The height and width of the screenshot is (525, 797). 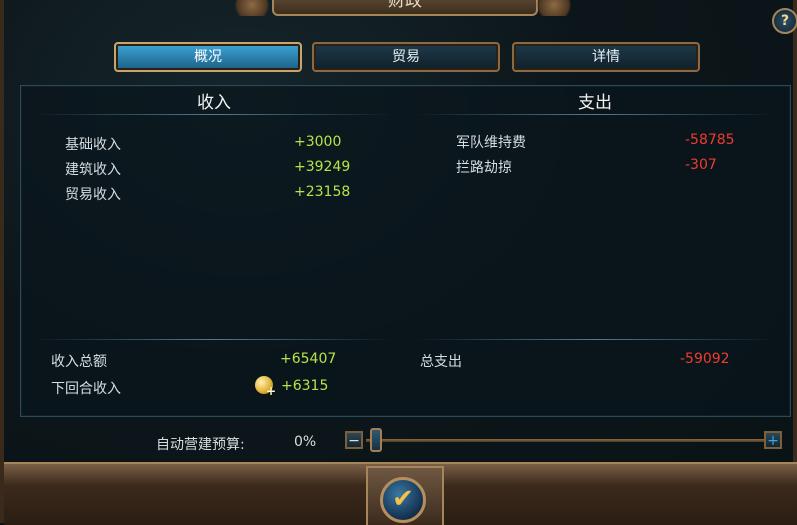 I want to click on plus-icon: +, so click(x=271, y=391).